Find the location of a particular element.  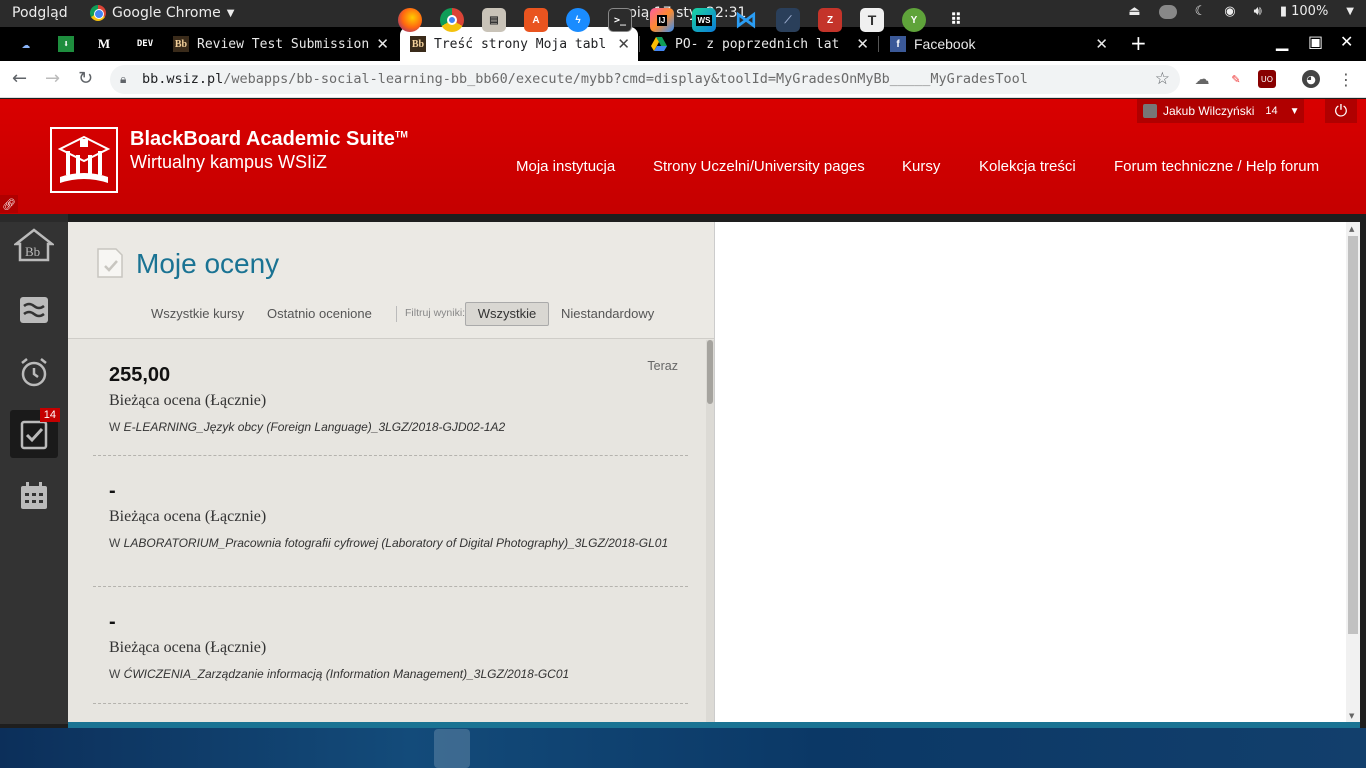

filter-custom: Niestandardowy is located at coordinates (607, 313).